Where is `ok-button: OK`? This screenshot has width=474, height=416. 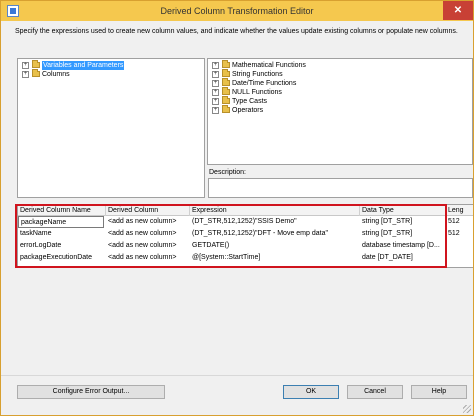 ok-button: OK is located at coordinates (311, 392).